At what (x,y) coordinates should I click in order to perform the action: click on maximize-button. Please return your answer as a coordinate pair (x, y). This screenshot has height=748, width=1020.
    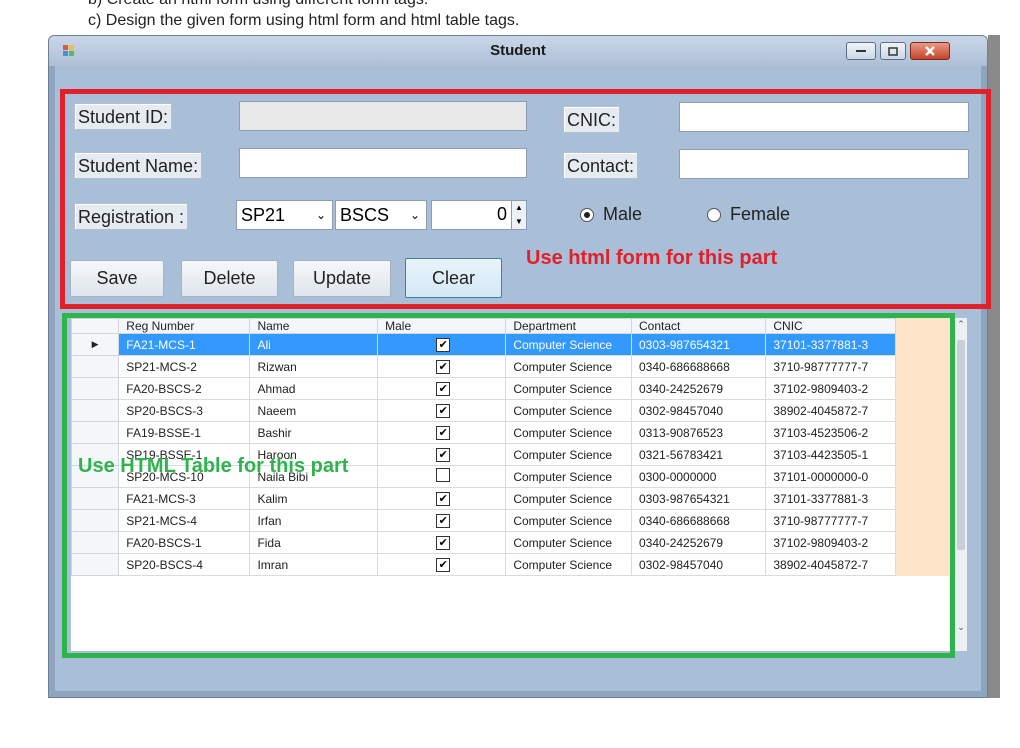
    Looking at the image, I should click on (893, 51).